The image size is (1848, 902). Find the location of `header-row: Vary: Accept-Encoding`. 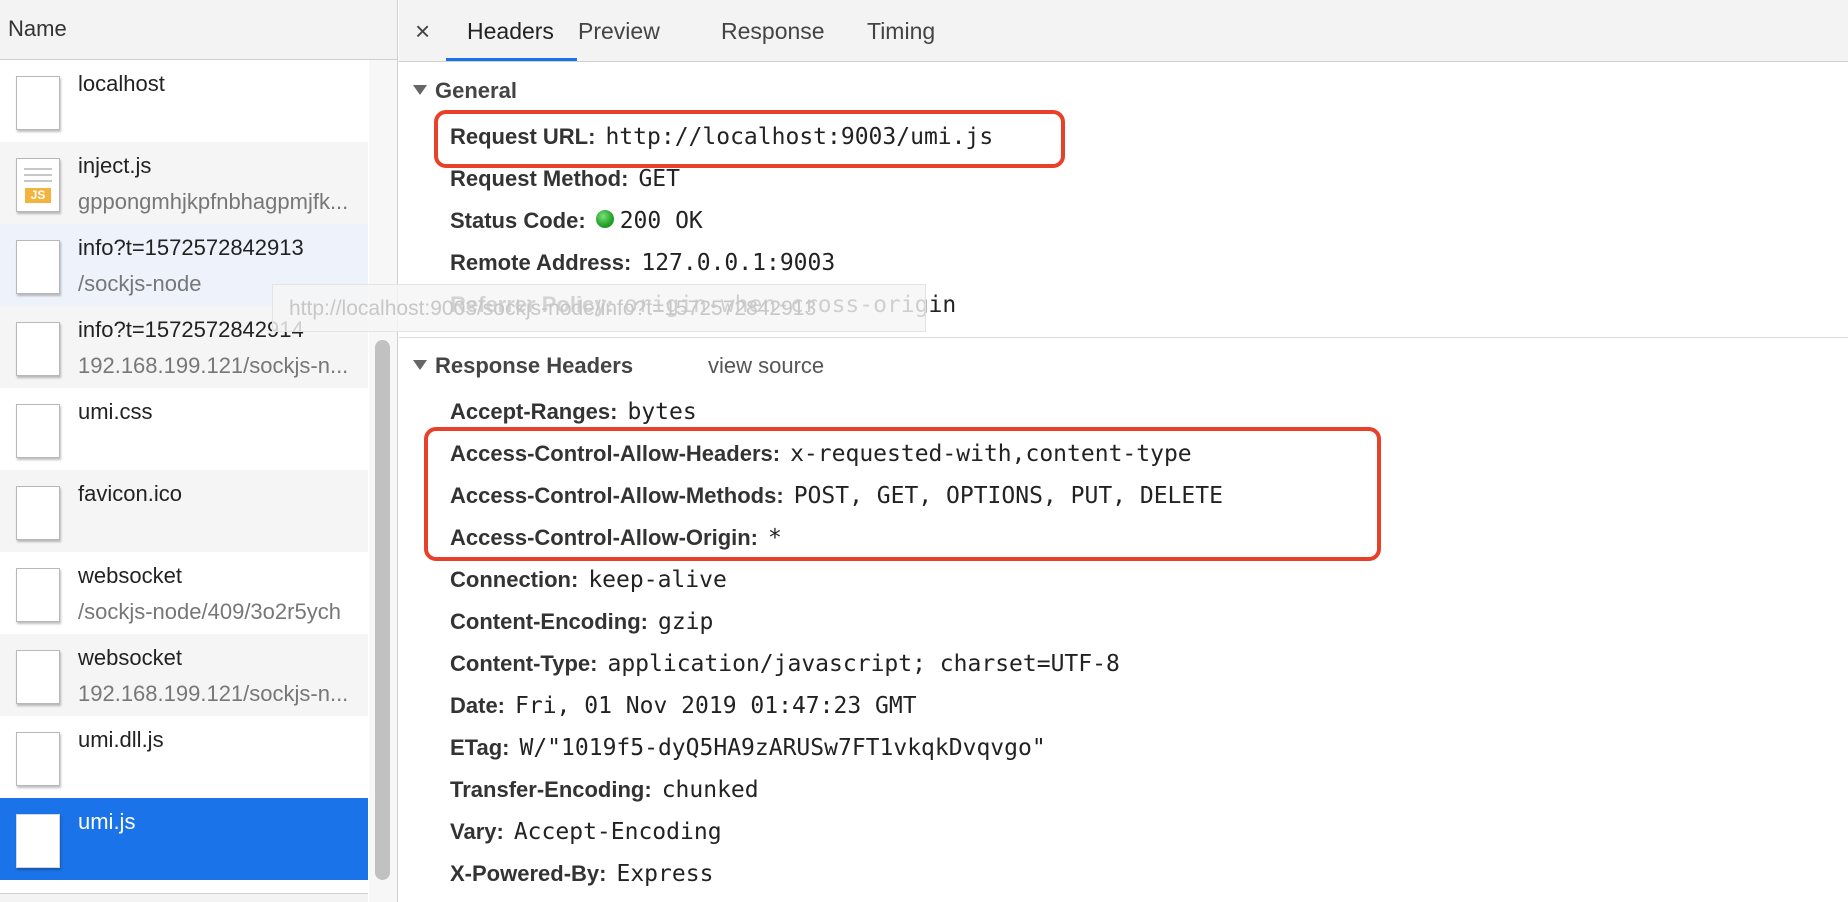

header-row: Vary: Accept-Encoding is located at coordinates (586, 832).